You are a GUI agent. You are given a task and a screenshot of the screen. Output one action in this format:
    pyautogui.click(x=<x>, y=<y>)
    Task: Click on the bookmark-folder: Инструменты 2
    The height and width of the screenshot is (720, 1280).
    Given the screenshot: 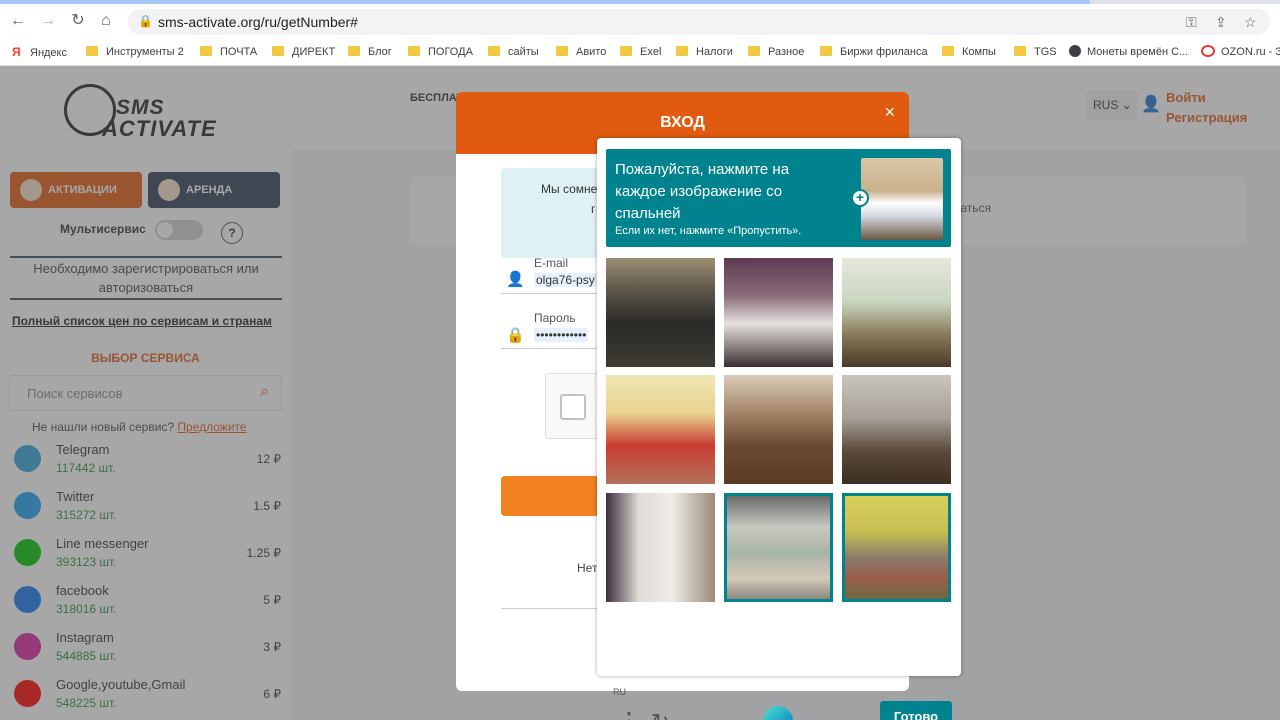 What is the action you would take?
    pyautogui.click(x=135, y=52)
    